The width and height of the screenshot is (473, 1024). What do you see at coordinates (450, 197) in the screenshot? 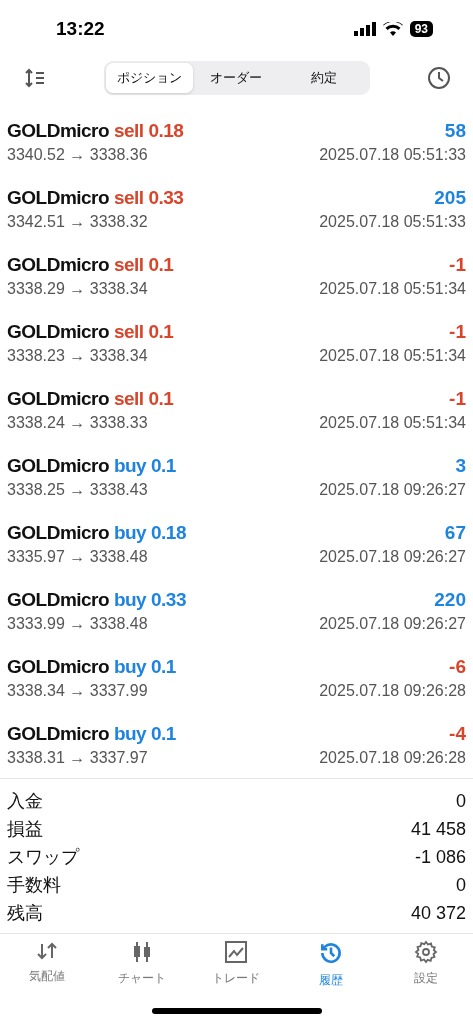
I see `trade-profit: 205` at bounding box center [450, 197].